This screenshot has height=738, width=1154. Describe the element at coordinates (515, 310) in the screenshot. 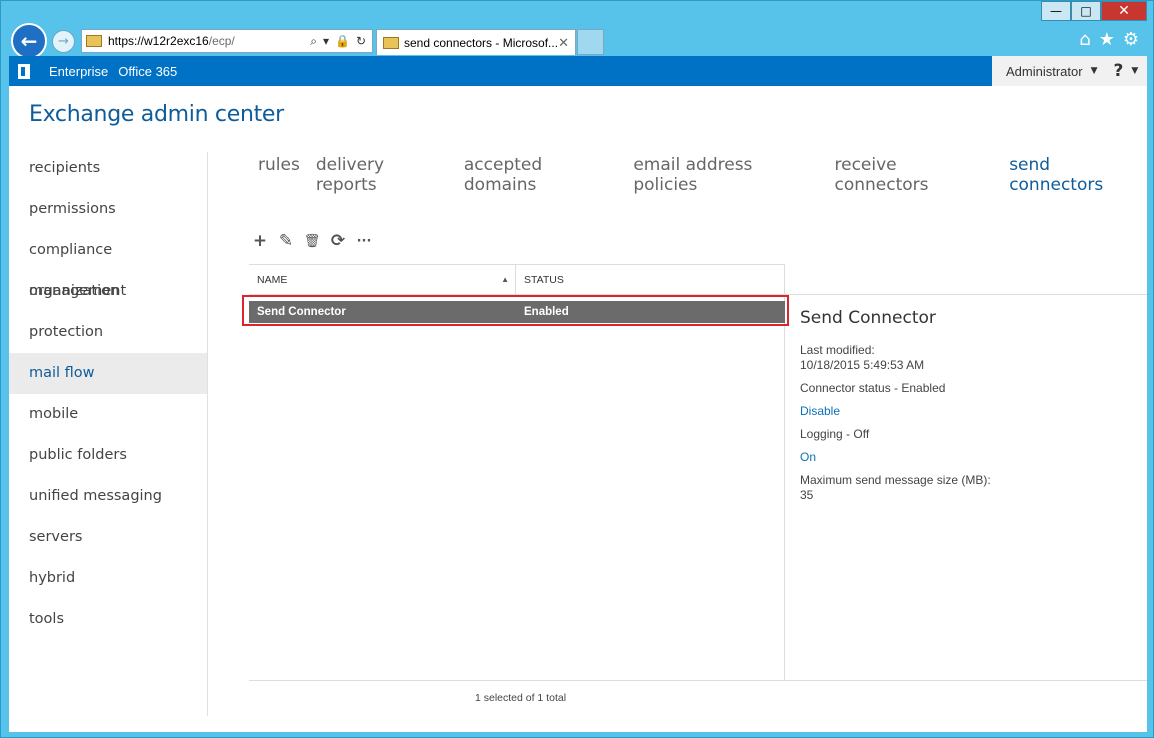

I see `highlight-box` at that location.